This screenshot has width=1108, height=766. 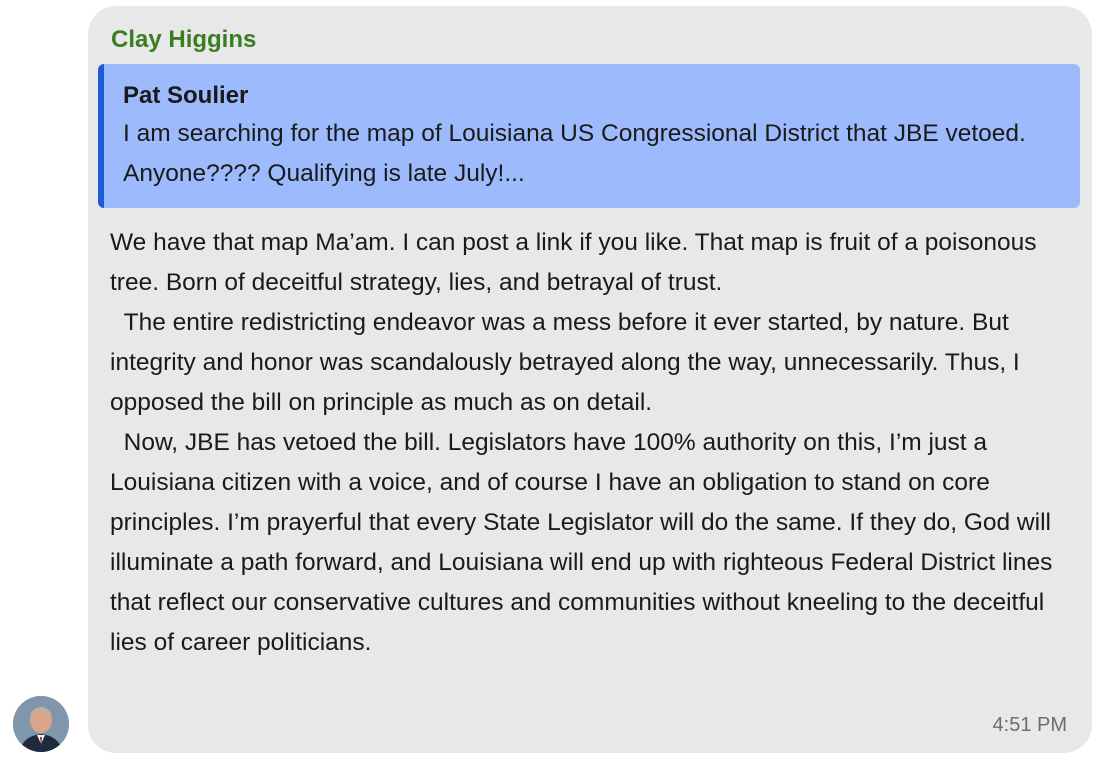 I want to click on quoted-author: Pat Soulier, so click(x=186, y=95).